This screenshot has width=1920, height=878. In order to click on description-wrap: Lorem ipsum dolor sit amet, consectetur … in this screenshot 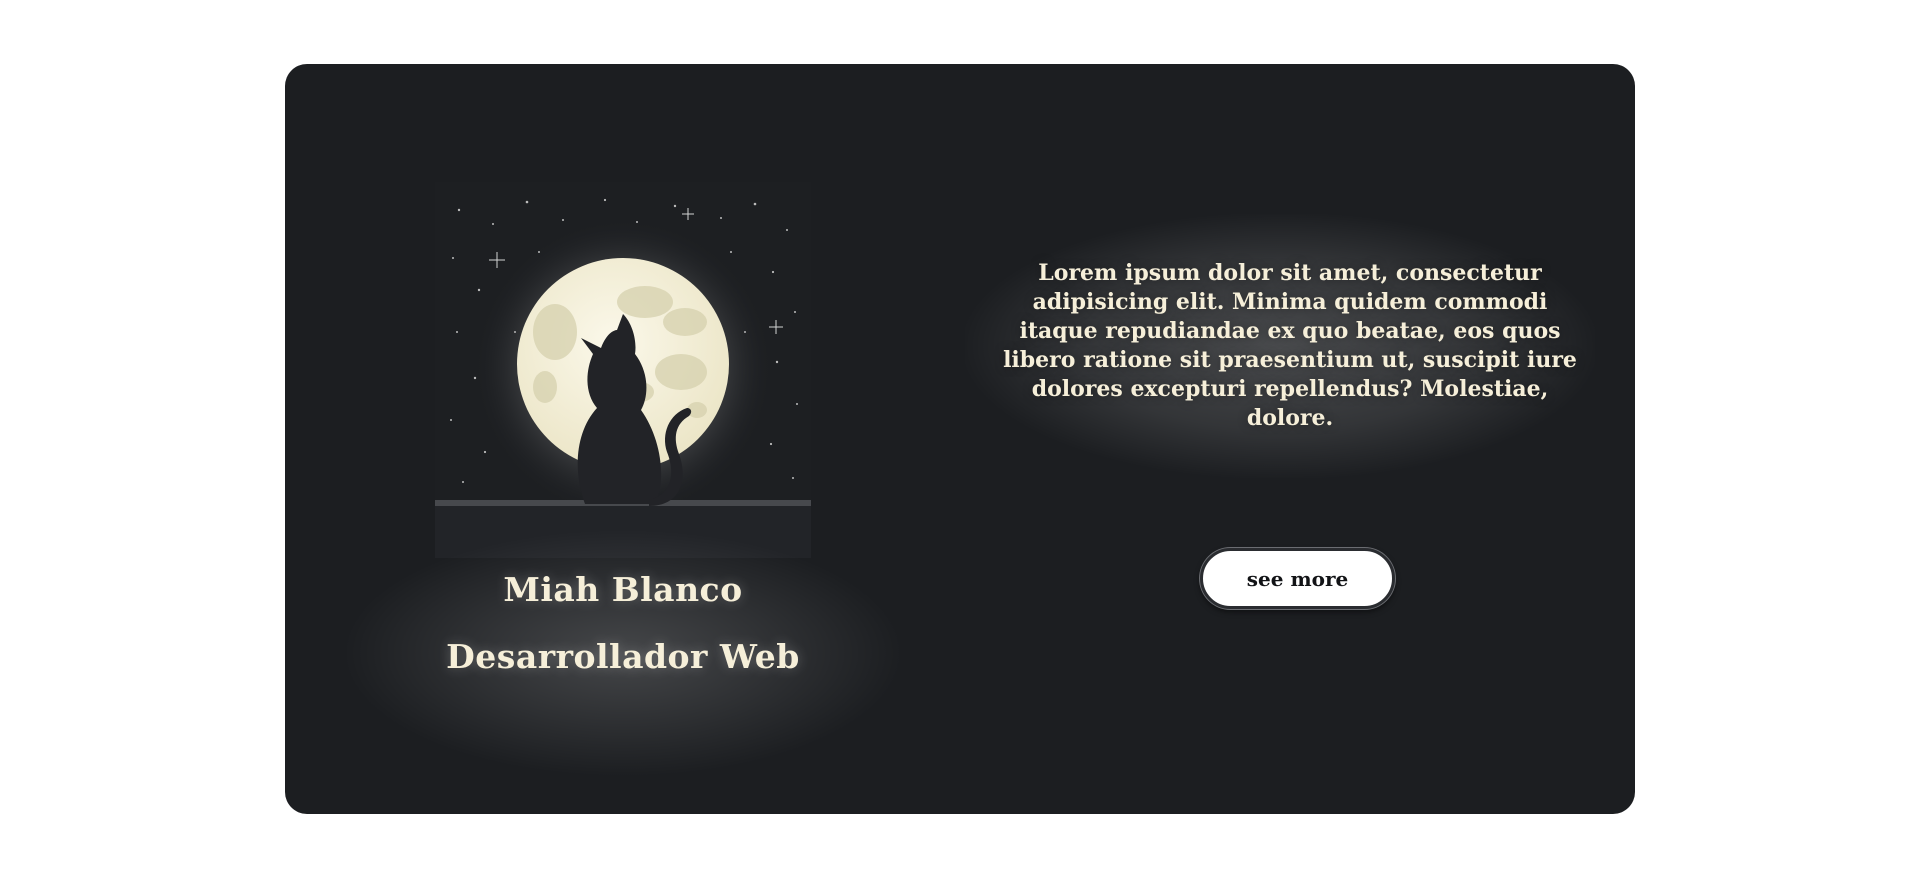, I will do `click(1280, 346)`.